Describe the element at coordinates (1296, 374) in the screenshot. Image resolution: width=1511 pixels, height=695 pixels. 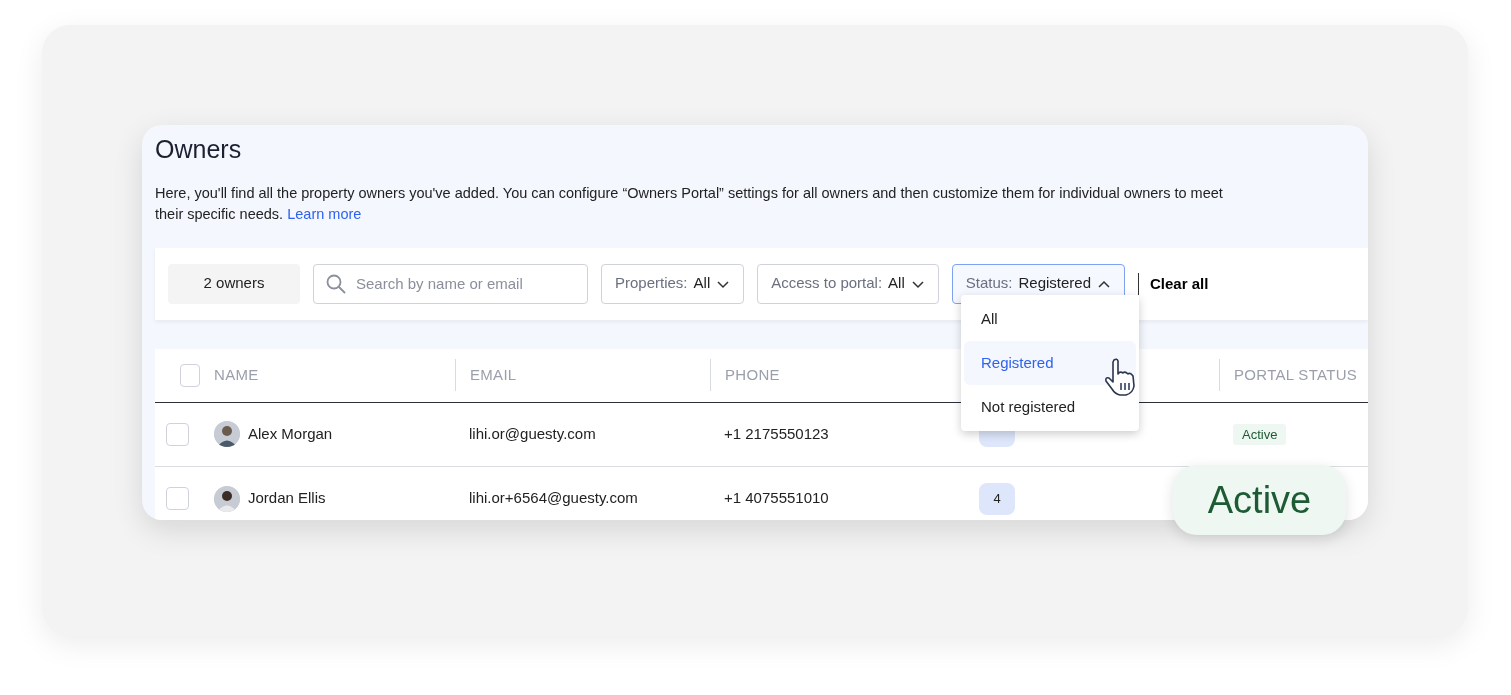
I see `column-header: PORTAL STATUS` at that location.